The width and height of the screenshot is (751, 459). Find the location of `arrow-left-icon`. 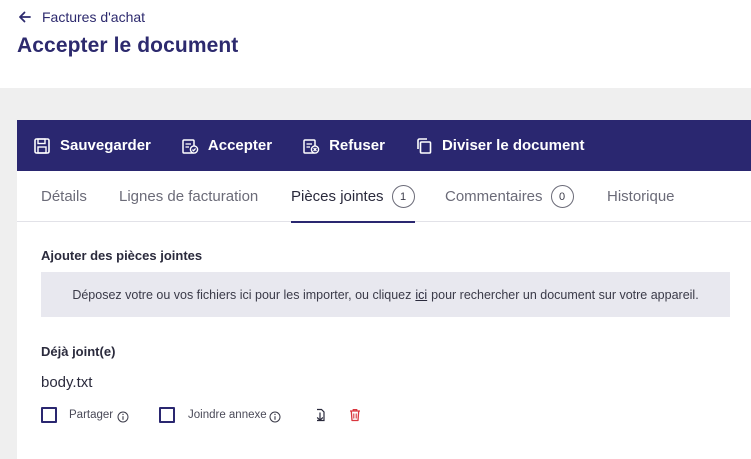

arrow-left-icon is located at coordinates (25, 17).